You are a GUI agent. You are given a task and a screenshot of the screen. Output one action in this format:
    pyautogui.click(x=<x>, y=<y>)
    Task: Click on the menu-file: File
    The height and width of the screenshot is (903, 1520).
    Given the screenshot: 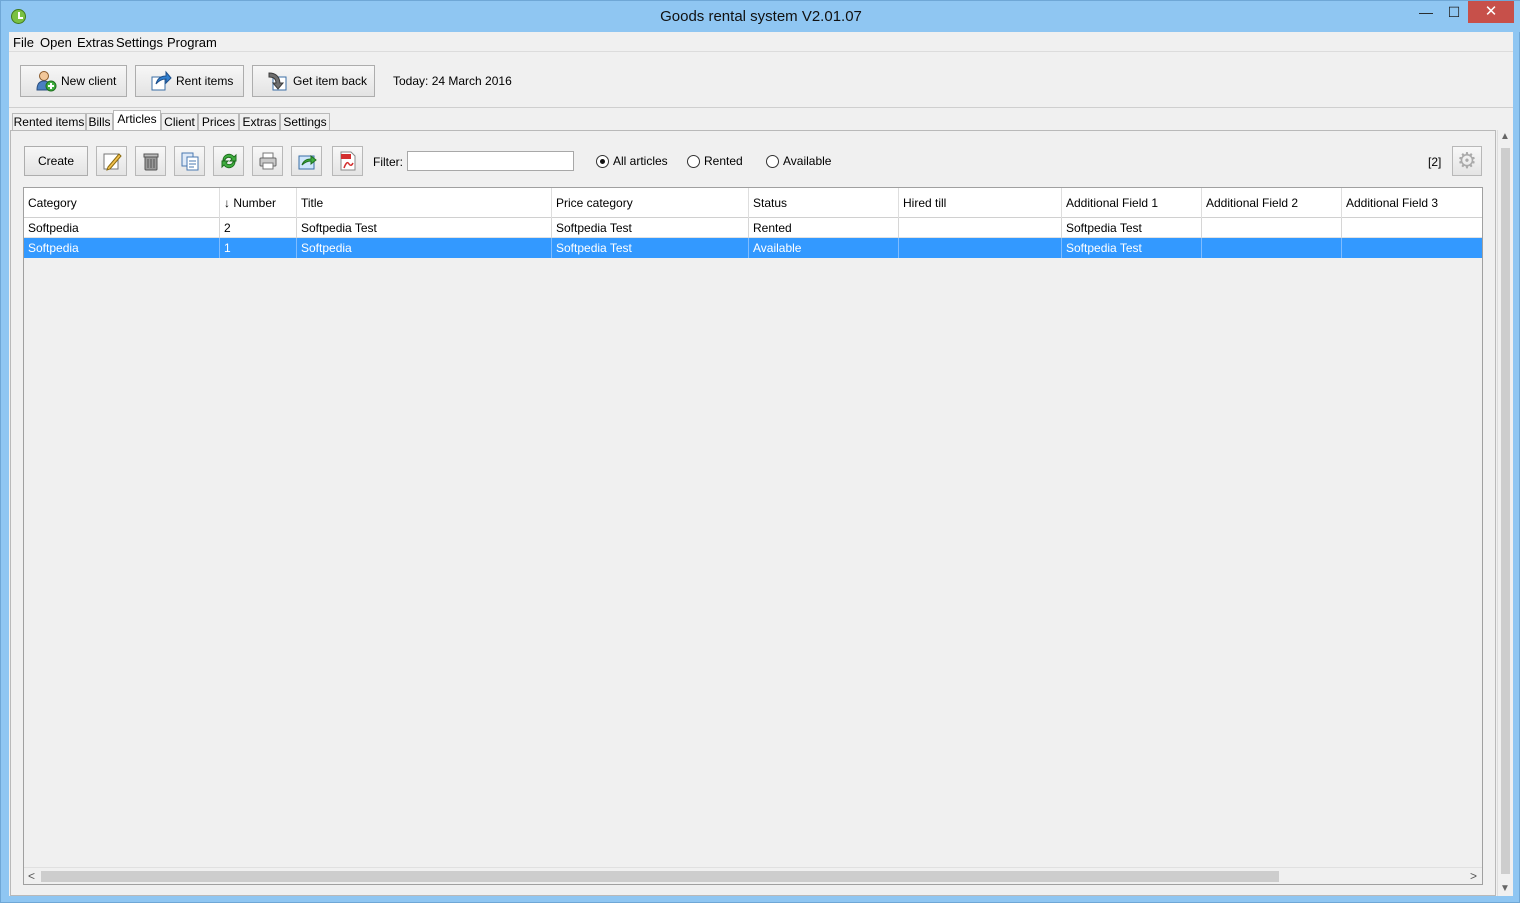 What is the action you would take?
    pyautogui.click(x=23, y=42)
    